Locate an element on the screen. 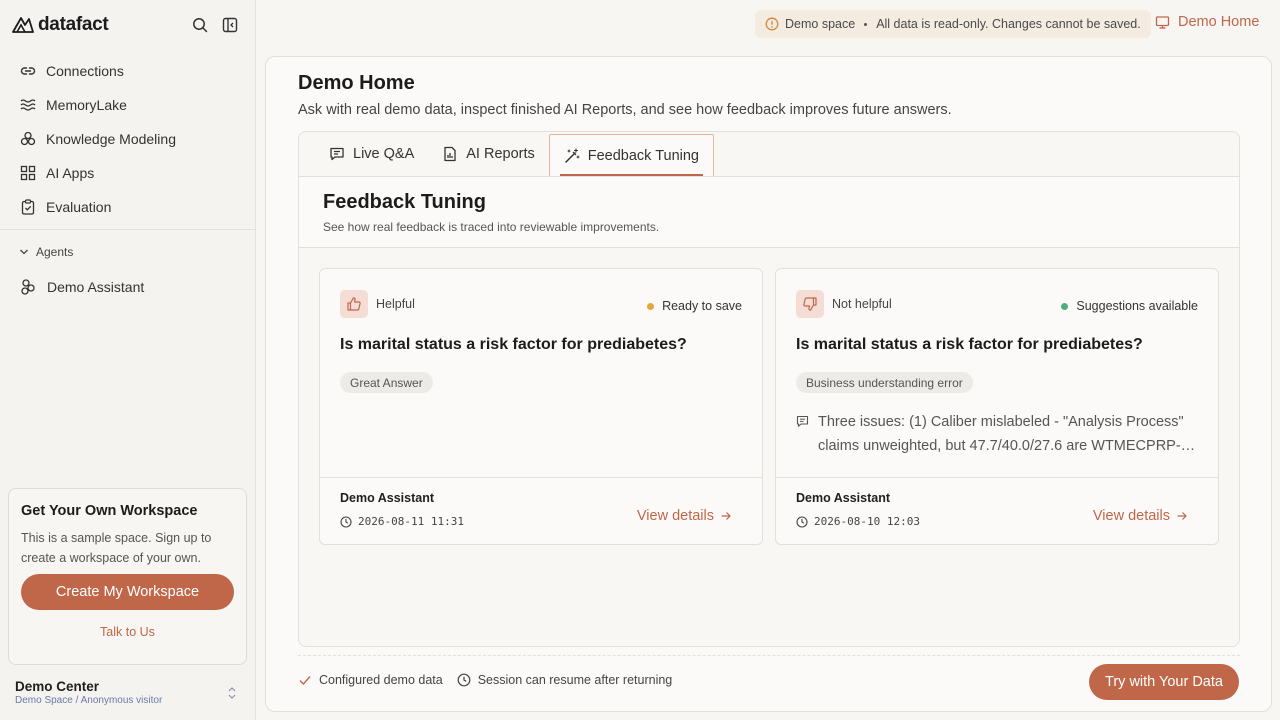 This screenshot has height=720, width=1280. sidebar-item-label: MemoryLake is located at coordinates (86, 105).